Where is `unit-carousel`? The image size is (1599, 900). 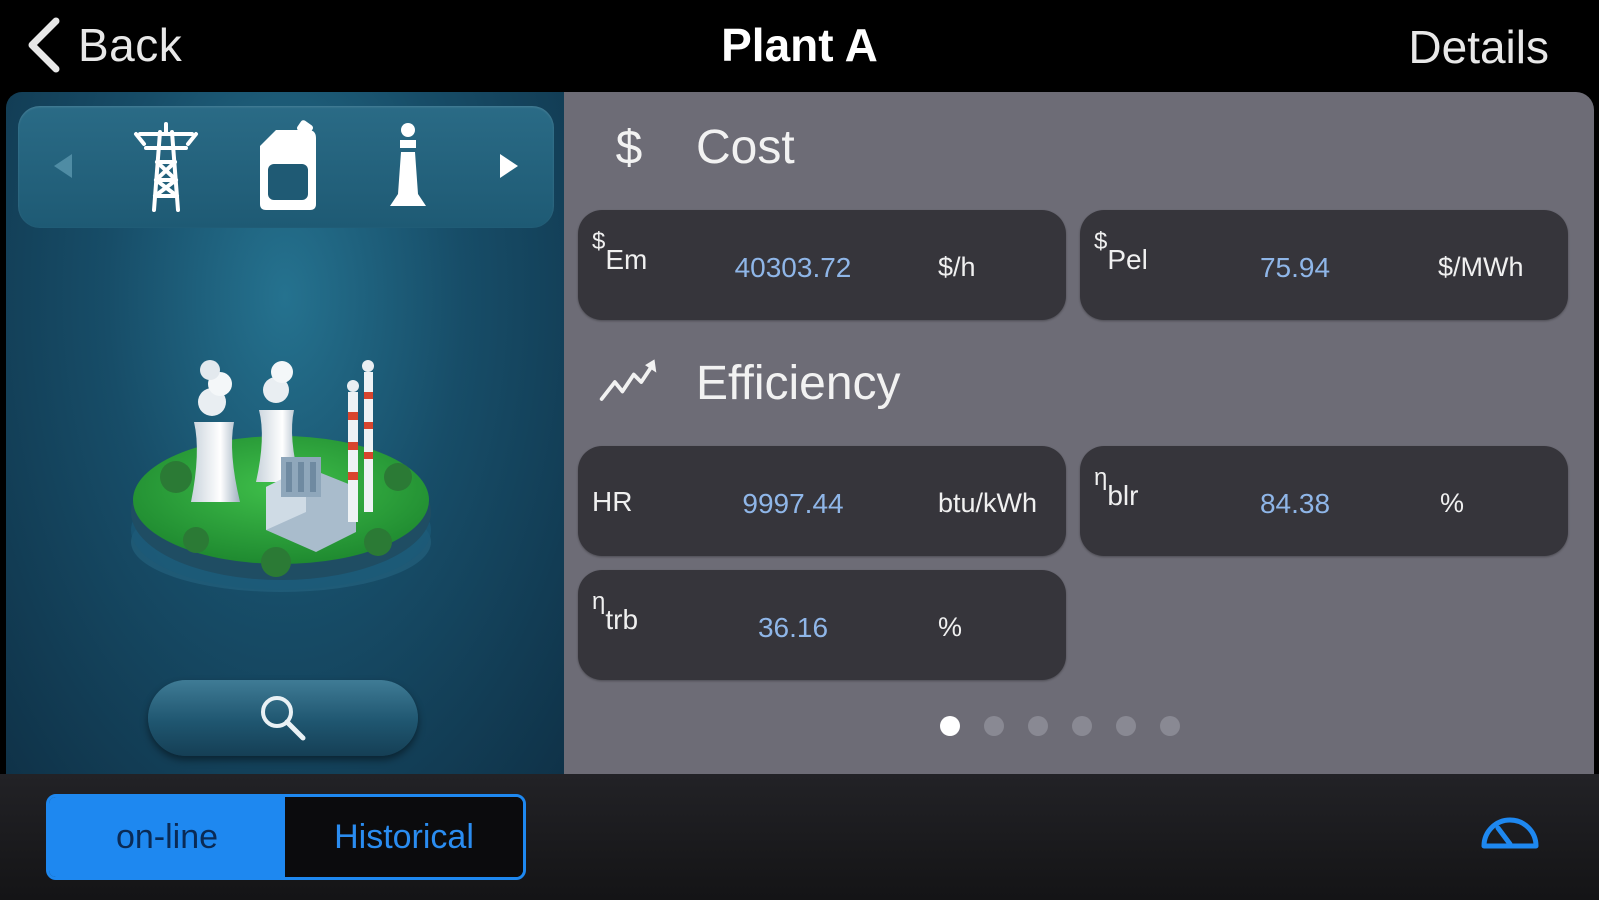 unit-carousel is located at coordinates (286, 167).